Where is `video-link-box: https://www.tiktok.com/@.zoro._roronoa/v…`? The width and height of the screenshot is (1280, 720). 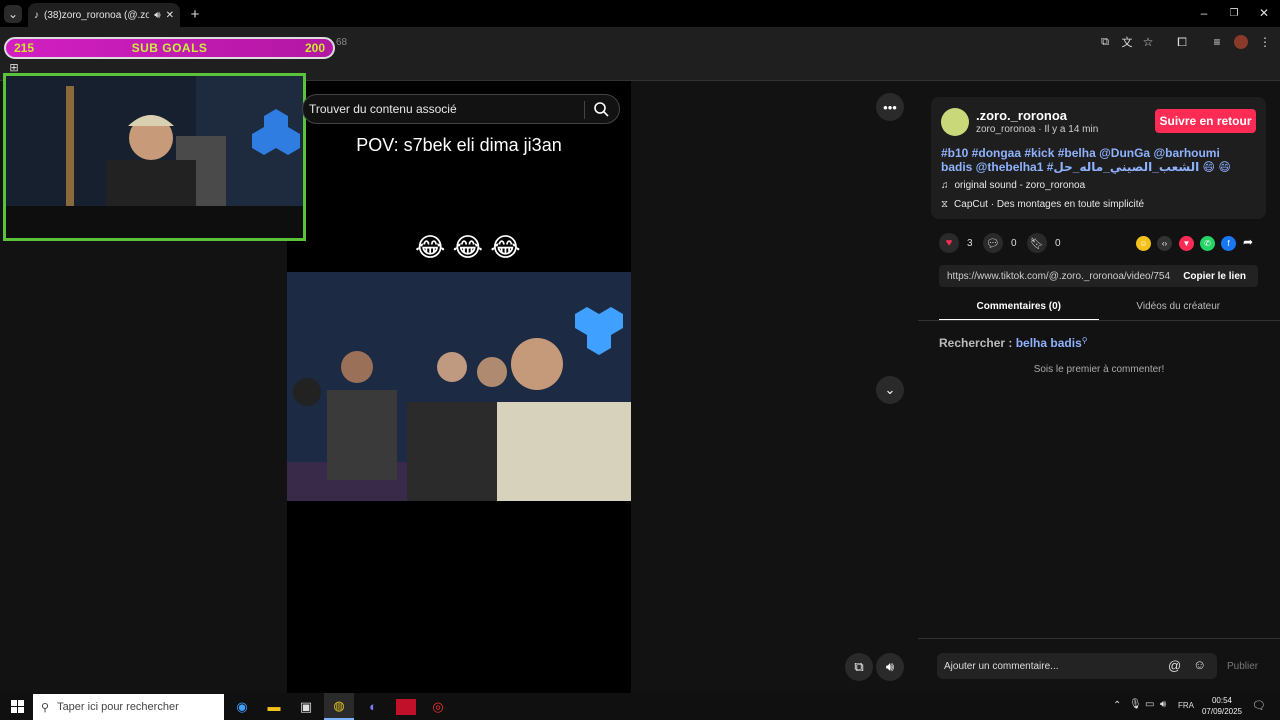 video-link-box: https://www.tiktok.com/@.zoro._roronoa/v… is located at coordinates (1098, 276).